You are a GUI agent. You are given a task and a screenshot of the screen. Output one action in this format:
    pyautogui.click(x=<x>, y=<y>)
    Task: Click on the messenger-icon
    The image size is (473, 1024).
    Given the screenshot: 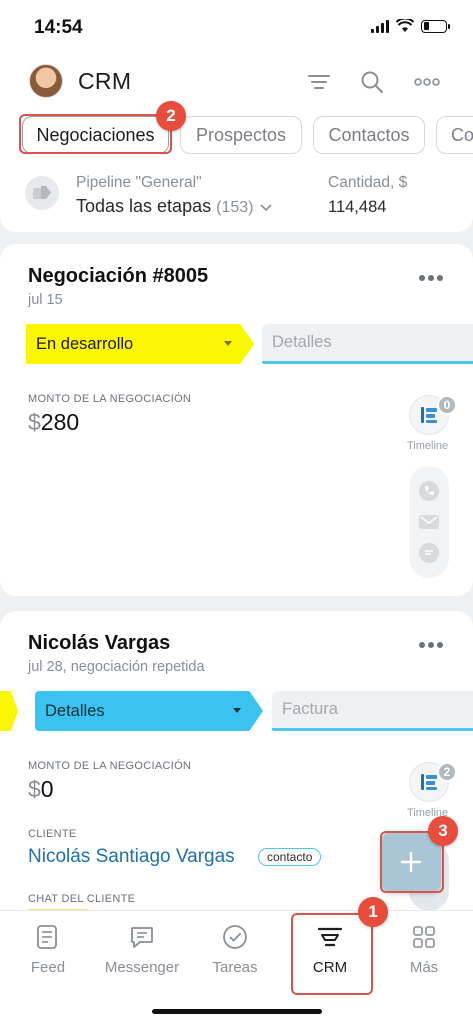 What is the action you would take?
    pyautogui.click(x=142, y=937)
    